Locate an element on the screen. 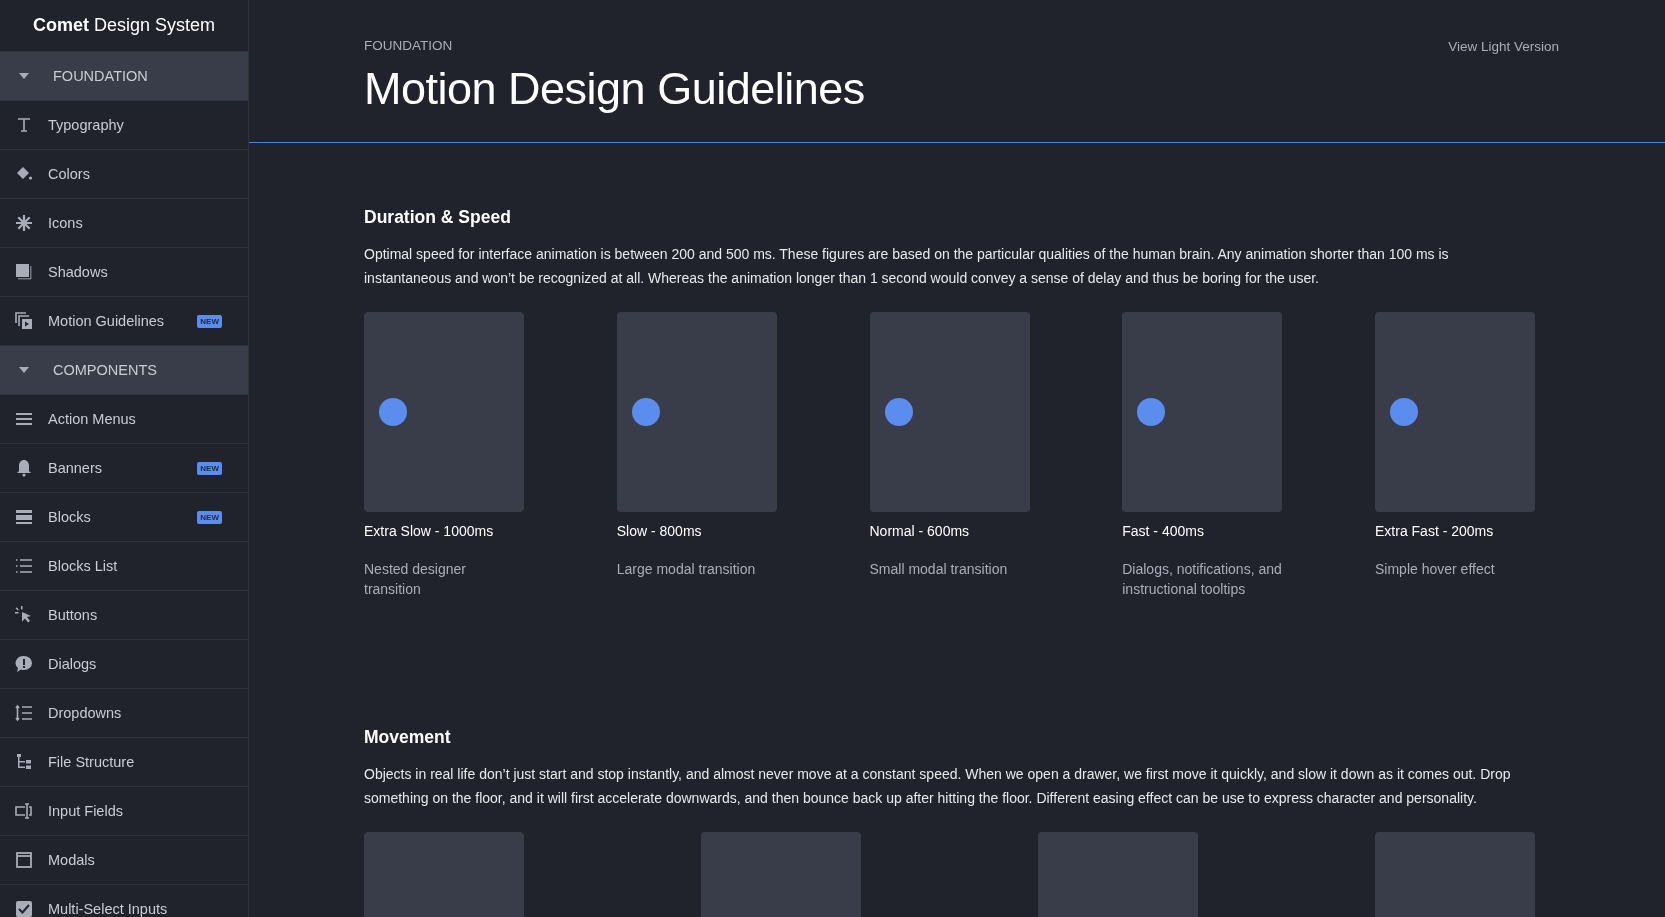 The height and width of the screenshot is (917, 1665). sidebar-item: File Structure is located at coordinates (124, 762).